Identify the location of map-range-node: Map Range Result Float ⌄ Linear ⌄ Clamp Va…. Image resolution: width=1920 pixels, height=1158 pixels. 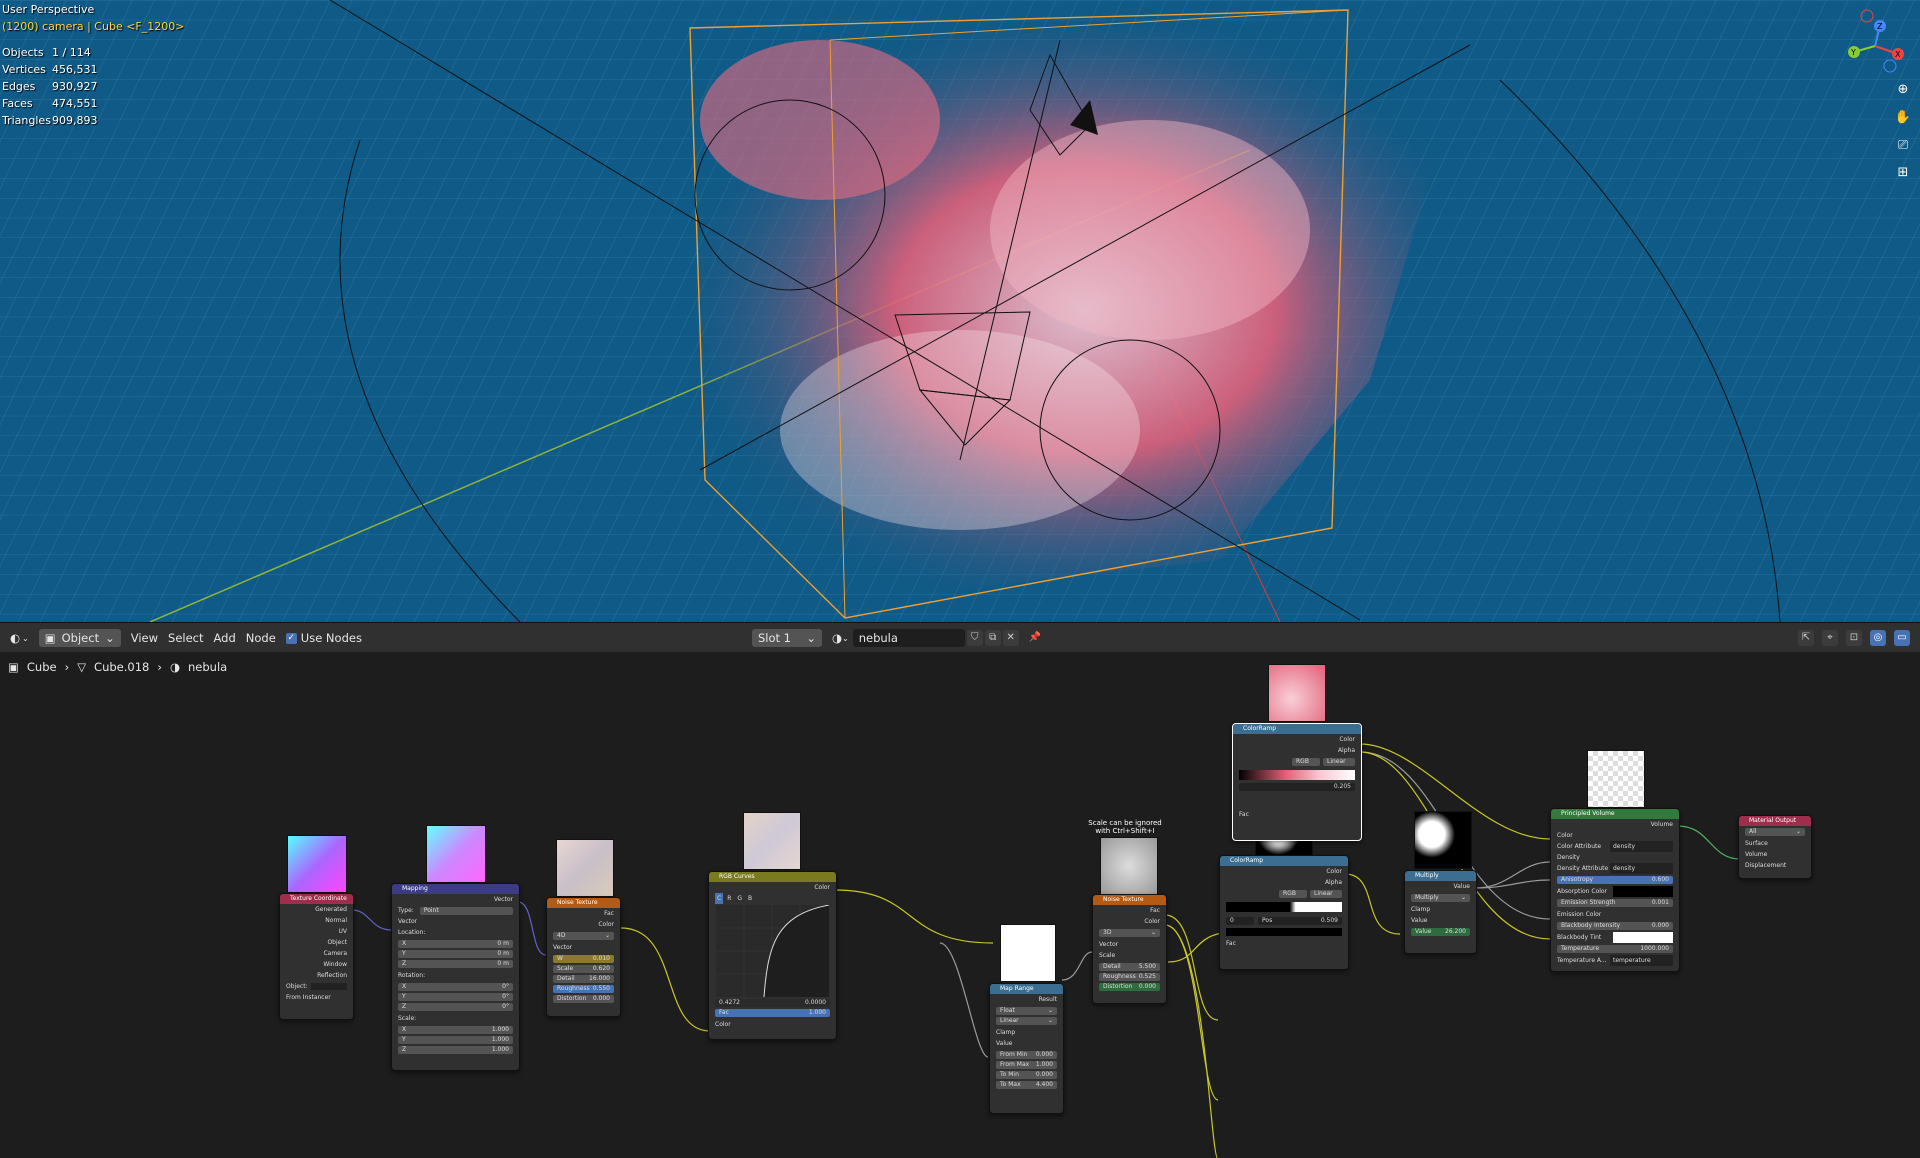
(1026, 1048).